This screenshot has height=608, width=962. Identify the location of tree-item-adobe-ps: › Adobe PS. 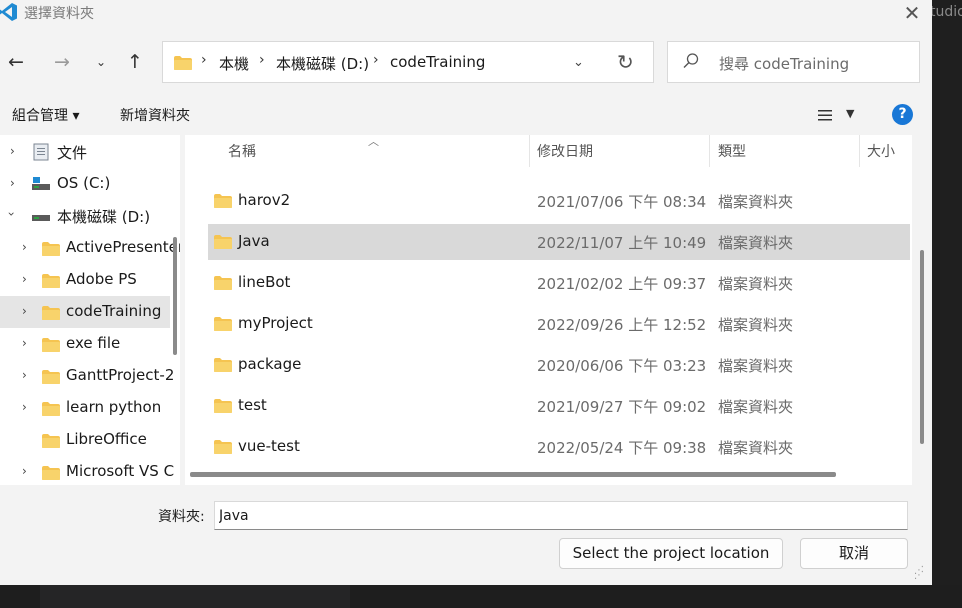
(85, 280).